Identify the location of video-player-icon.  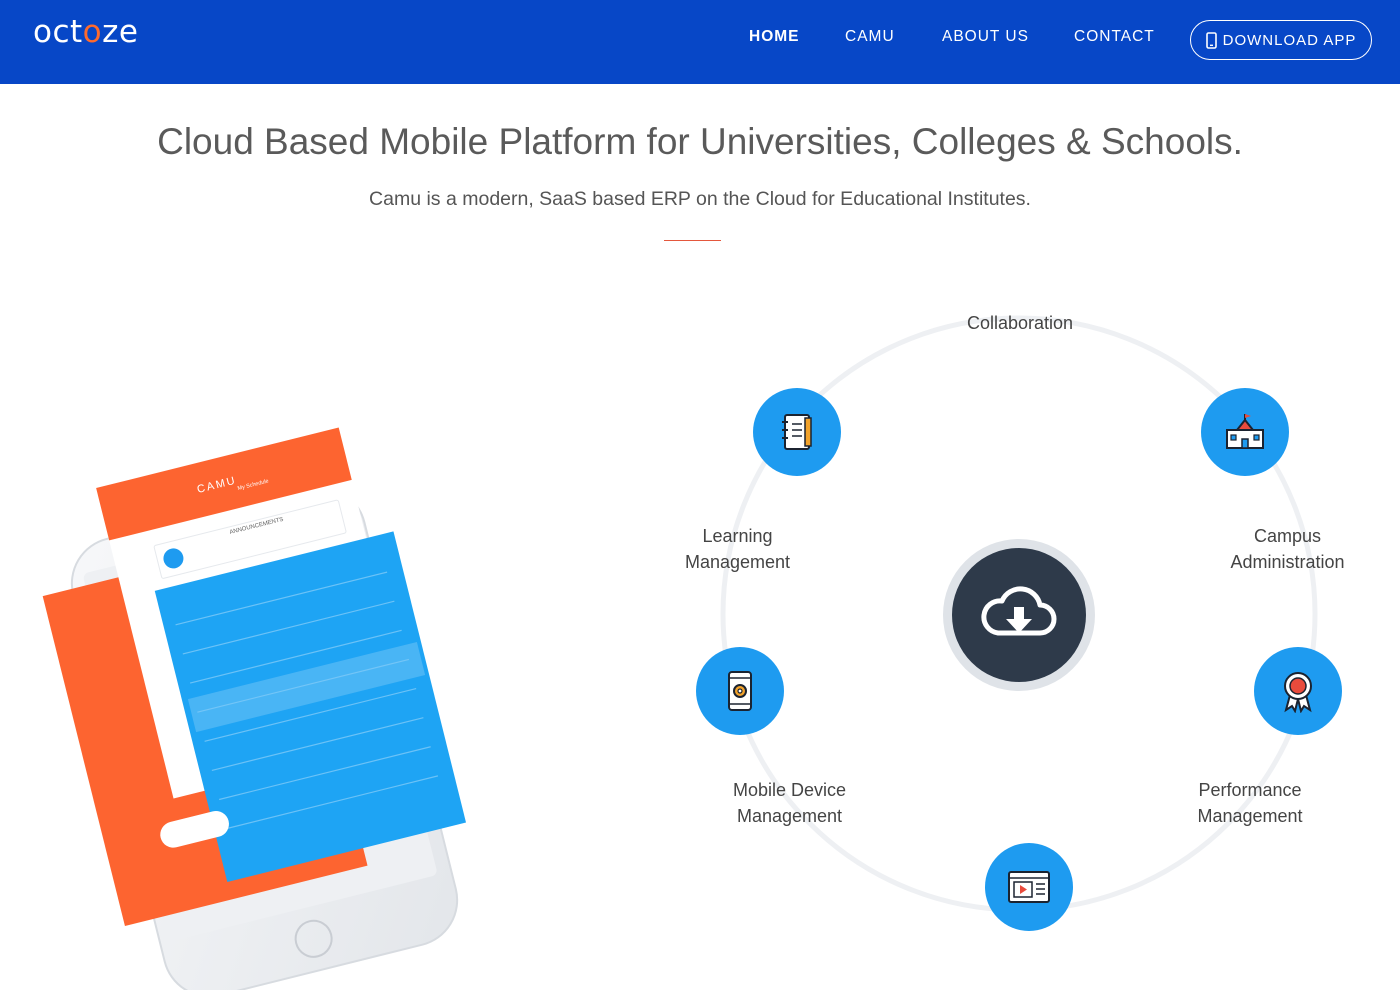
(1029, 887).